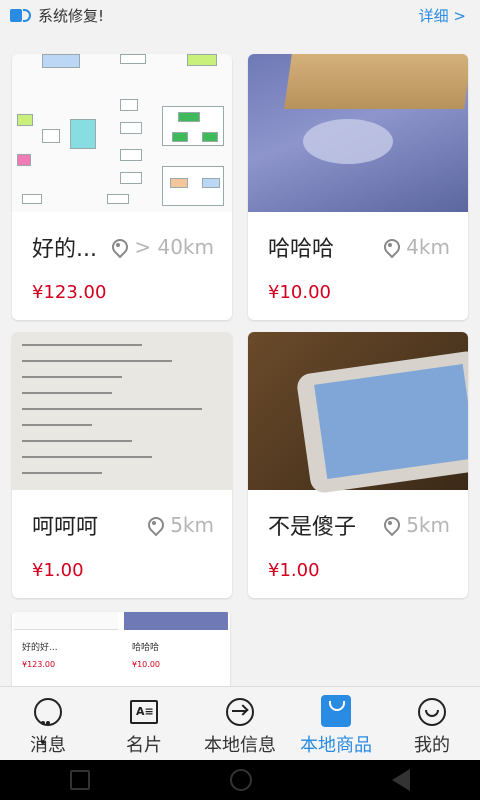 Image resolution: width=480 pixels, height=800 pixels. Describe the element at coordinates (240, 15) in the screenshot. I see `notice-bar: 系统修复! 详细 >` at that location.